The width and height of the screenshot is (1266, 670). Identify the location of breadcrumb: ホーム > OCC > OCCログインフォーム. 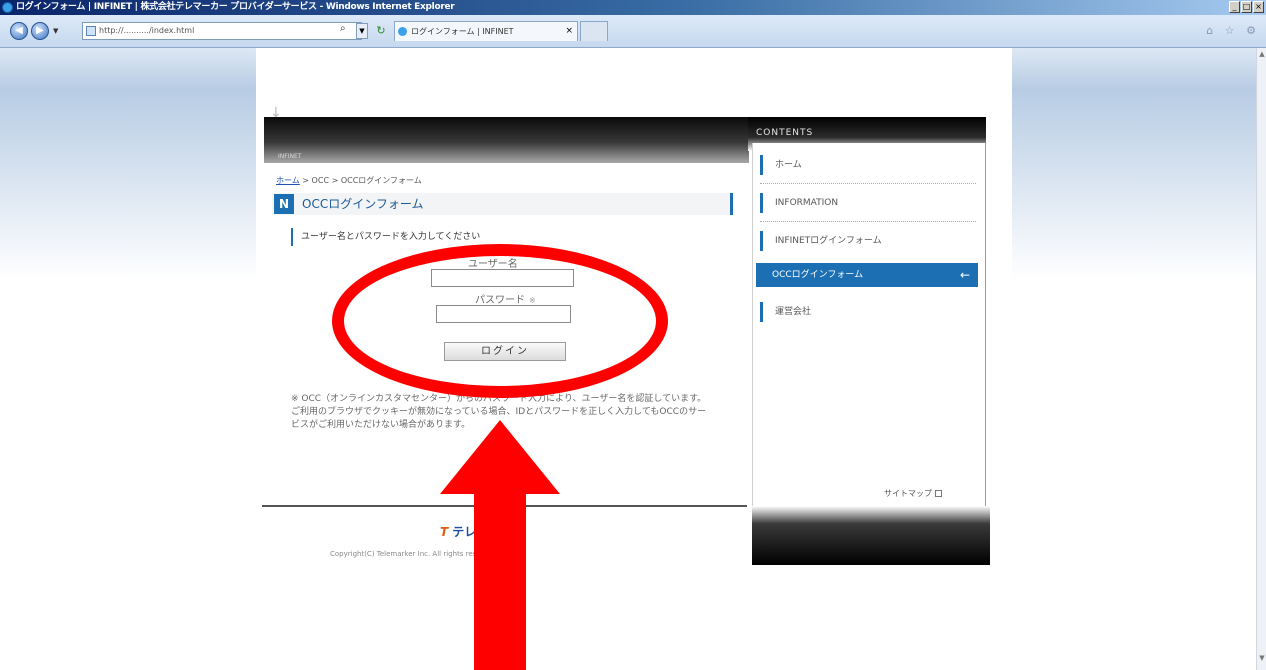
(349, 180).